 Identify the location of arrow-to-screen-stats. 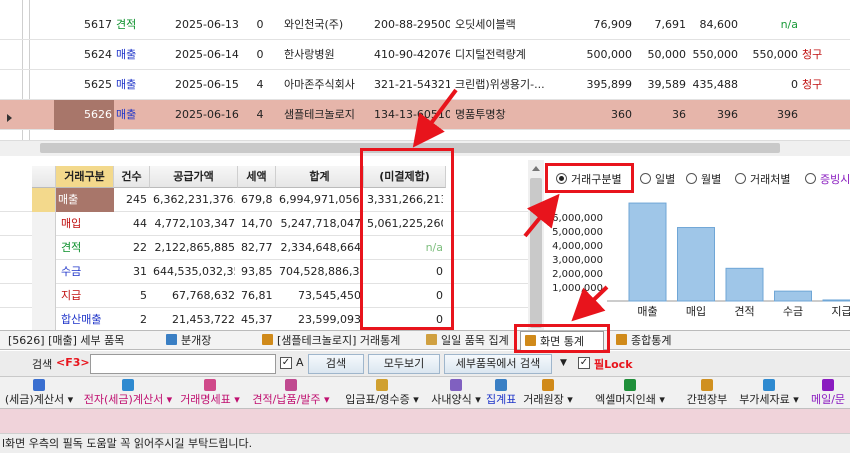
(590, 303).